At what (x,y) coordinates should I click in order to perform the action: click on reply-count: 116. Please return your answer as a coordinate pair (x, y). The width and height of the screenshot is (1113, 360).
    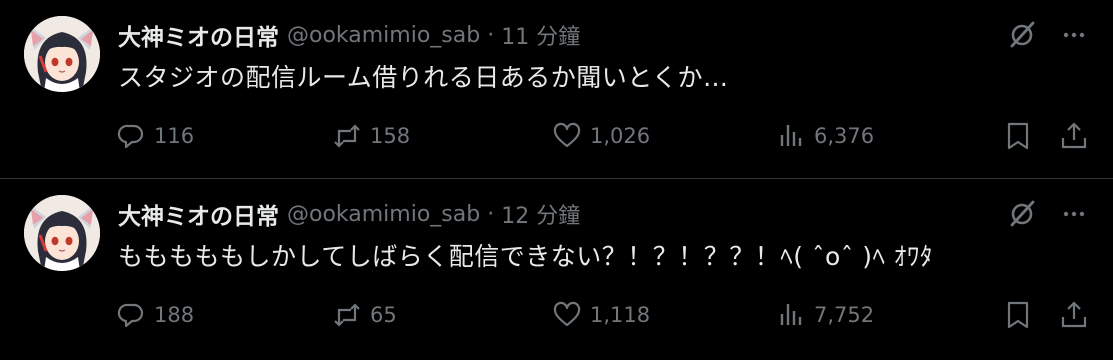
    Looking at the image, I should click on (174, 136).